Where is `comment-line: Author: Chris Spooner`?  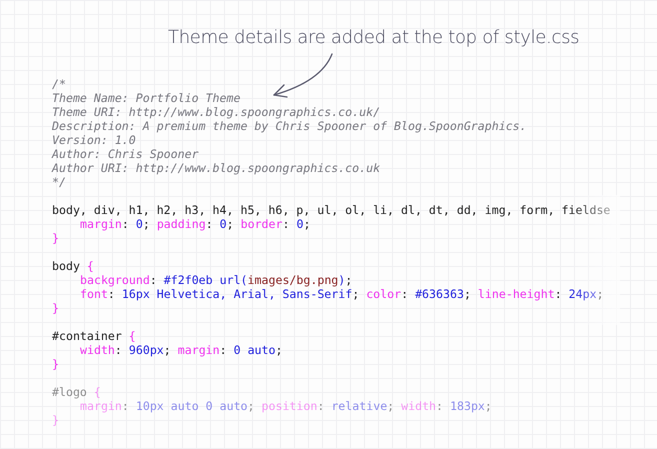 comment-line: Author: Chris Spooner is located at coordinates (125, 154).